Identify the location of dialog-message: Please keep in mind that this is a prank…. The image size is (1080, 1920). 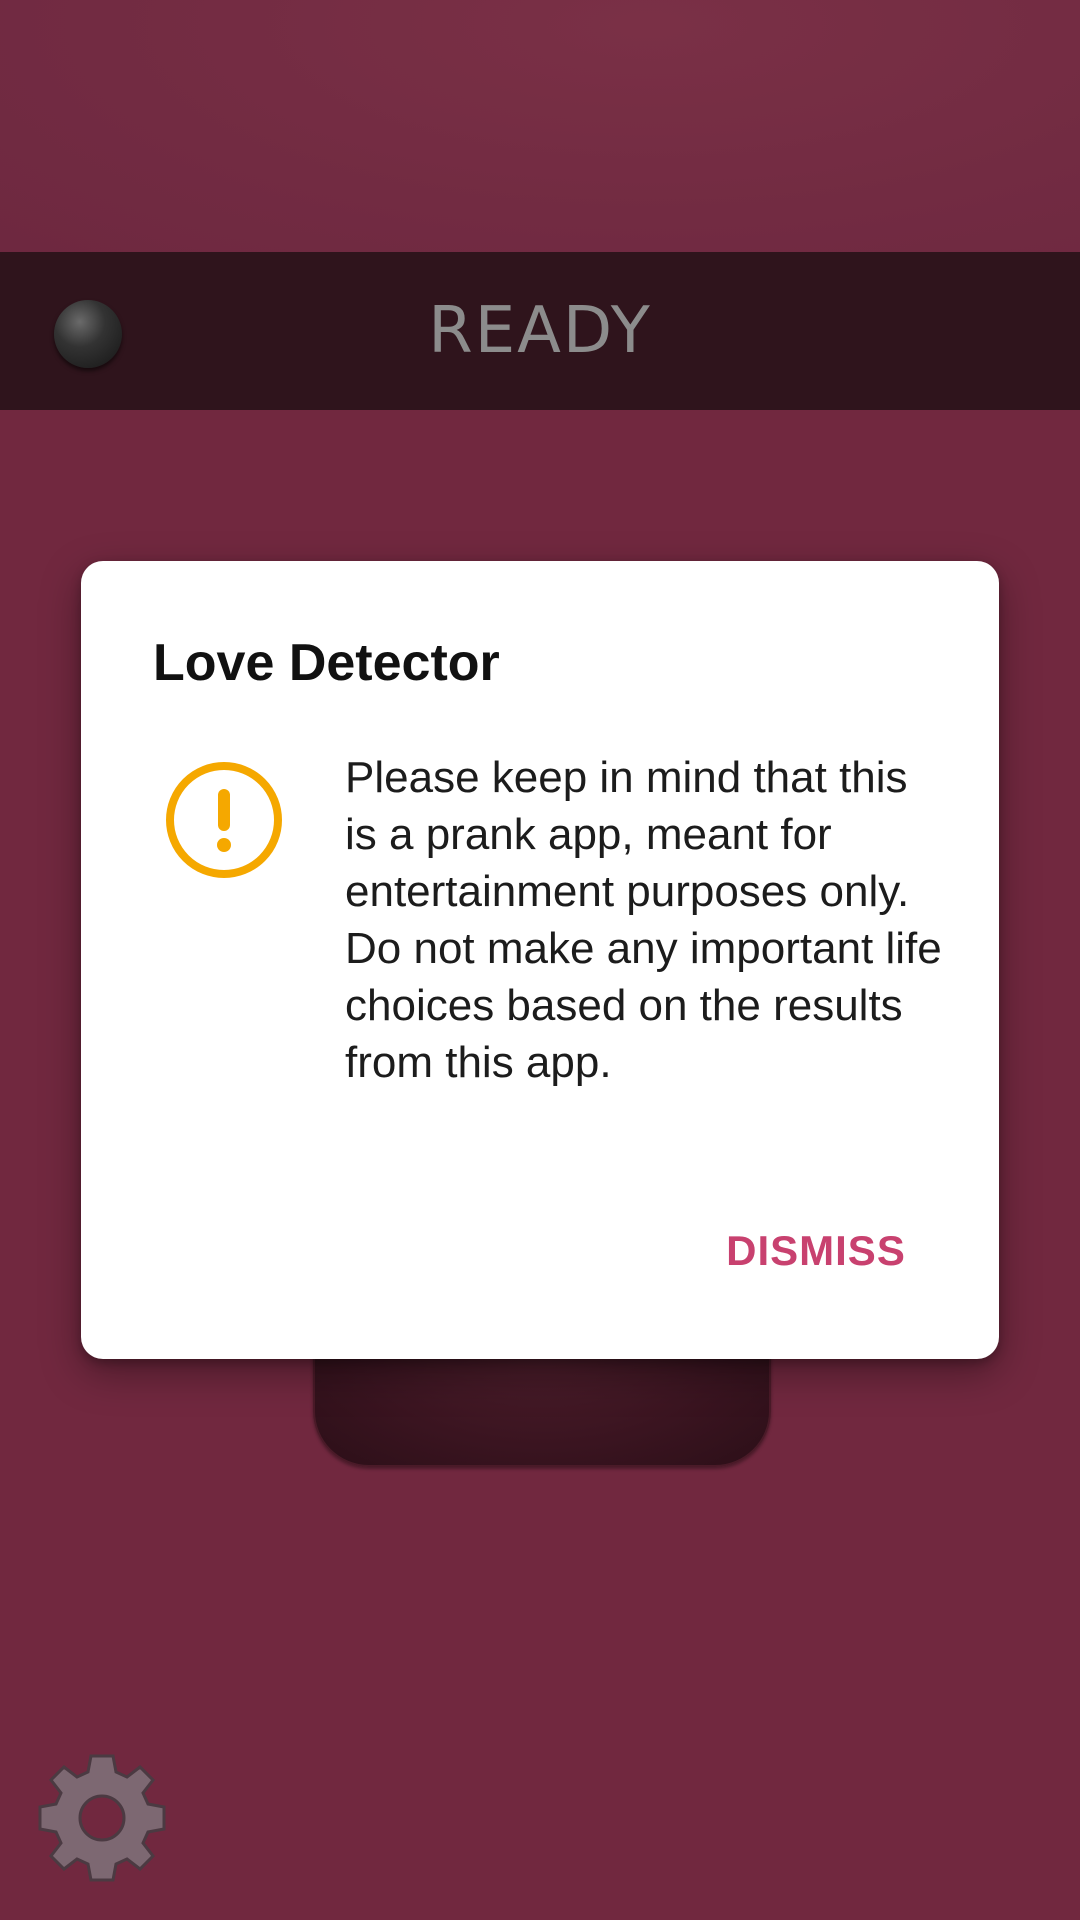
(643, 920).